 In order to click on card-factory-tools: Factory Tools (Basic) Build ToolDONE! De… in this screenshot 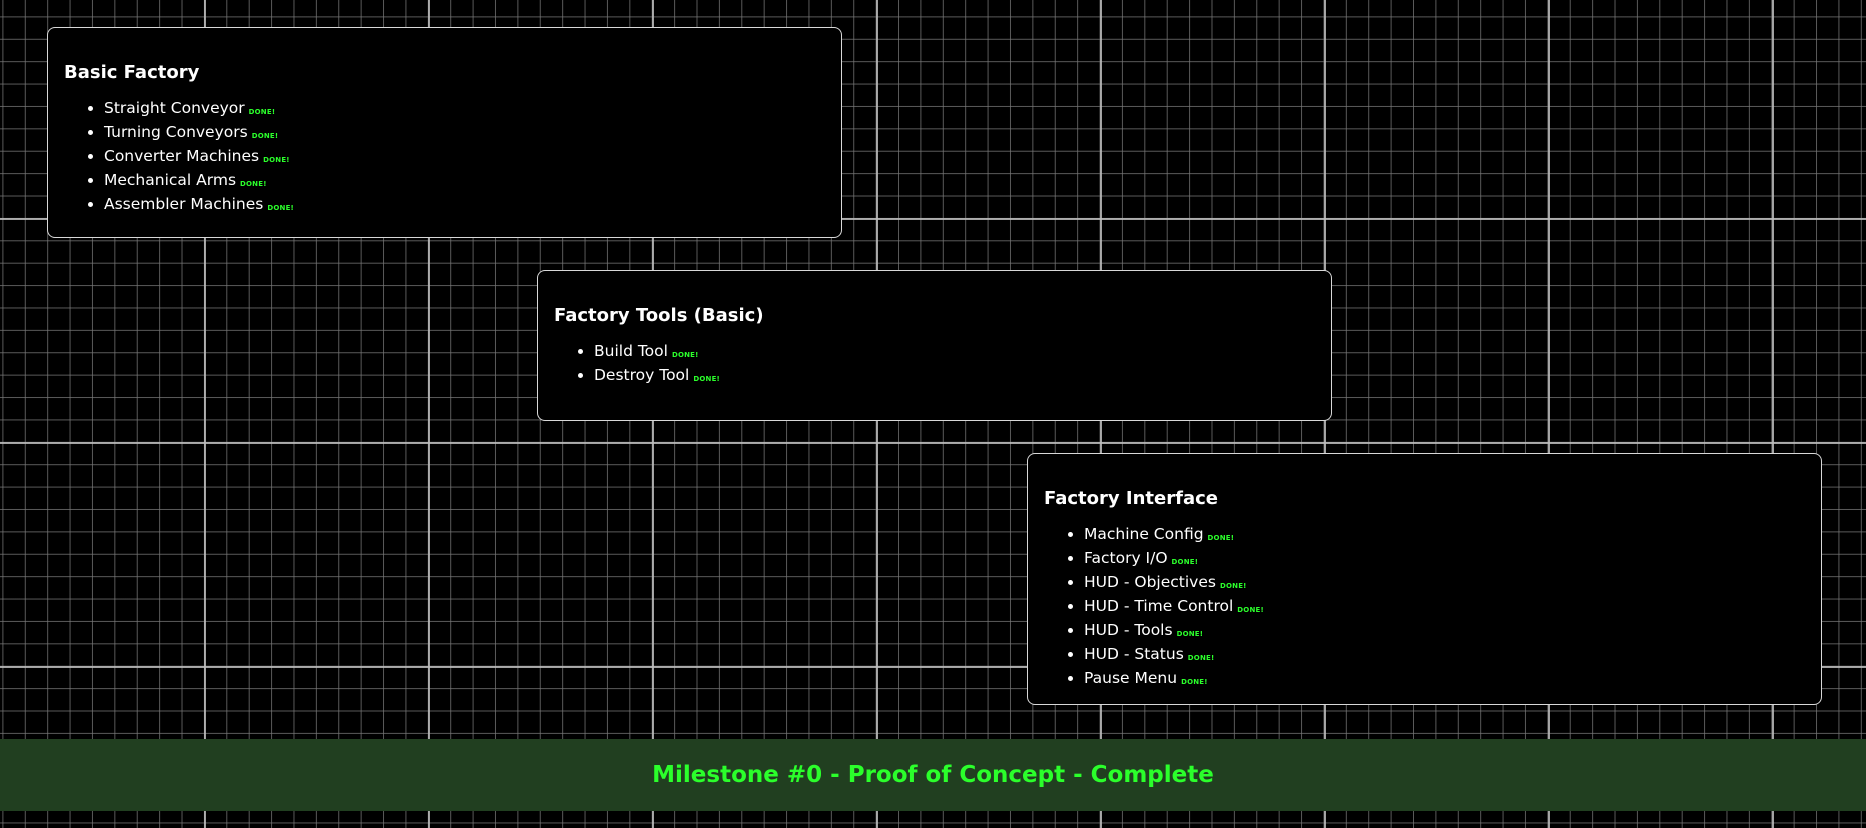, I will do `click(934, 345)`.